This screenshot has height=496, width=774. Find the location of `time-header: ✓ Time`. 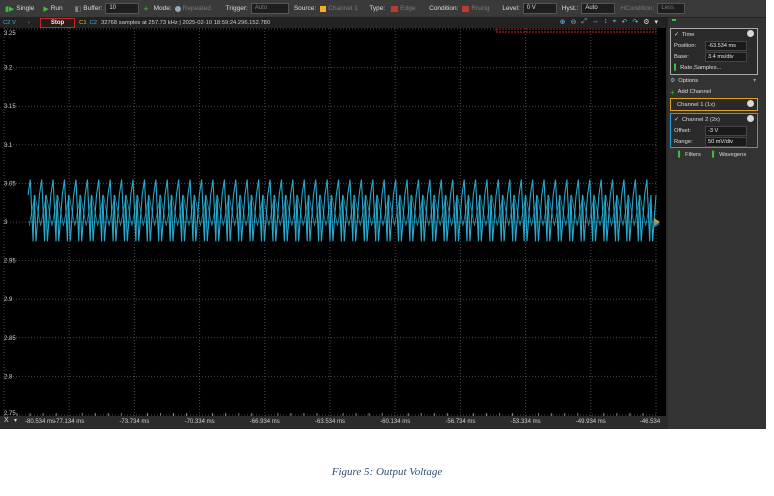

time-header: ✓ Time is located at coordinates (714, 34).